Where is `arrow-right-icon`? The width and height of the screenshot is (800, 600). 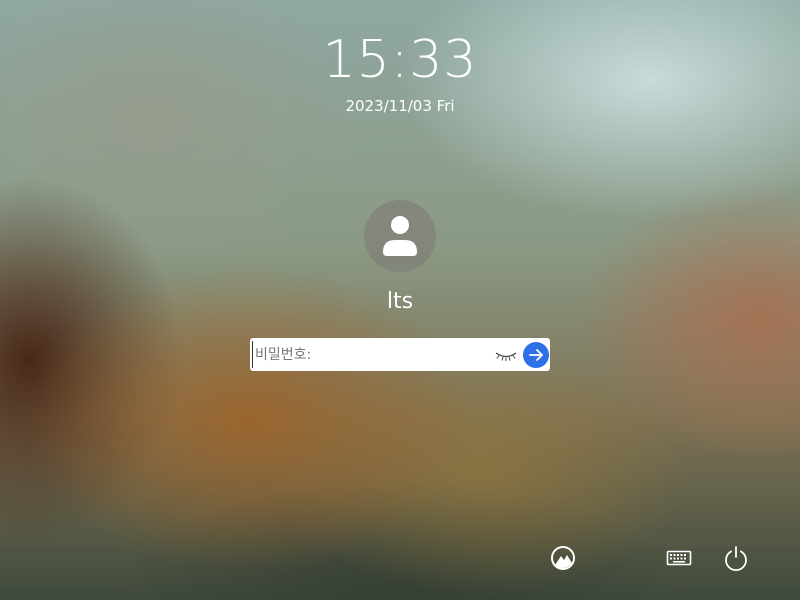 arrow-right-icon is located at coordinates (536, 355).